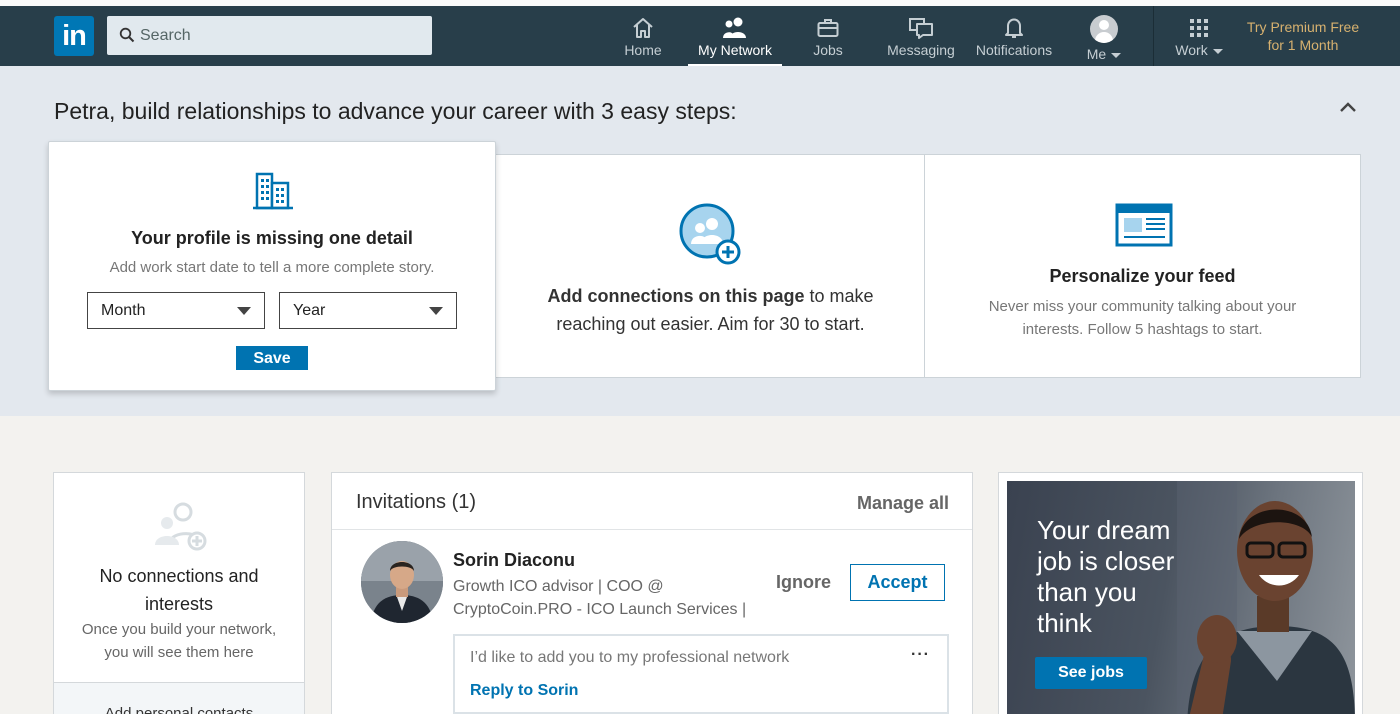 The height and width of the screenshot is (714, 1400). What do you see at coordinates (710, 234) in the screenshot?
I see `add-connection-icon` at bounding box center [710, 234].